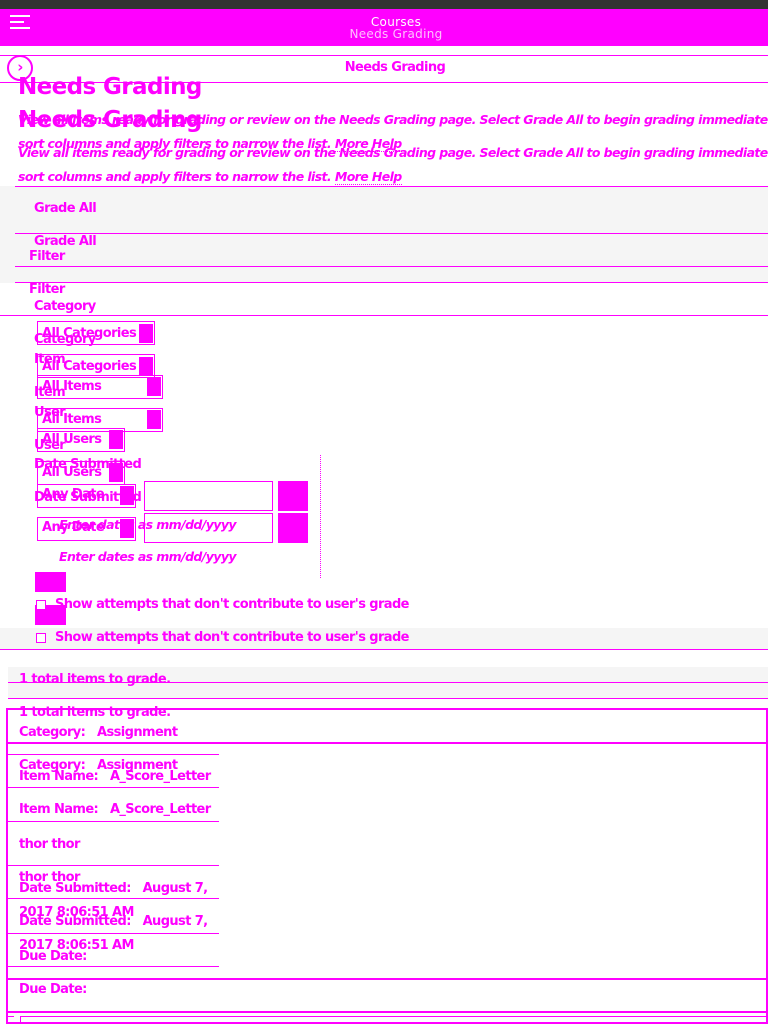  I want to click on grade-all-panel, so click(384, 234).